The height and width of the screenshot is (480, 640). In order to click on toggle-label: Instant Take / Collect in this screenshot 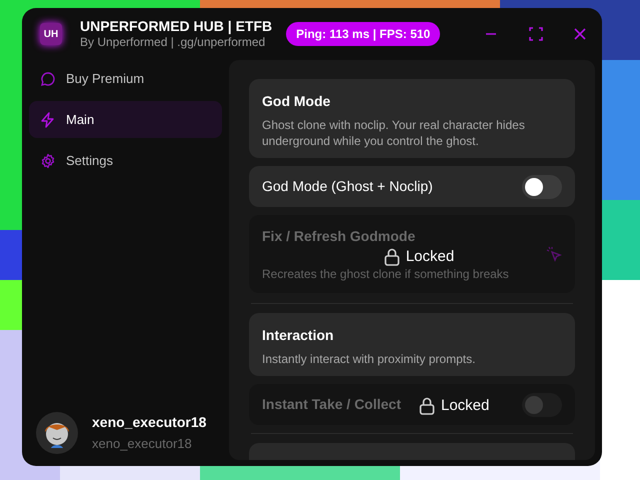, I will do `click(331, 404)`.